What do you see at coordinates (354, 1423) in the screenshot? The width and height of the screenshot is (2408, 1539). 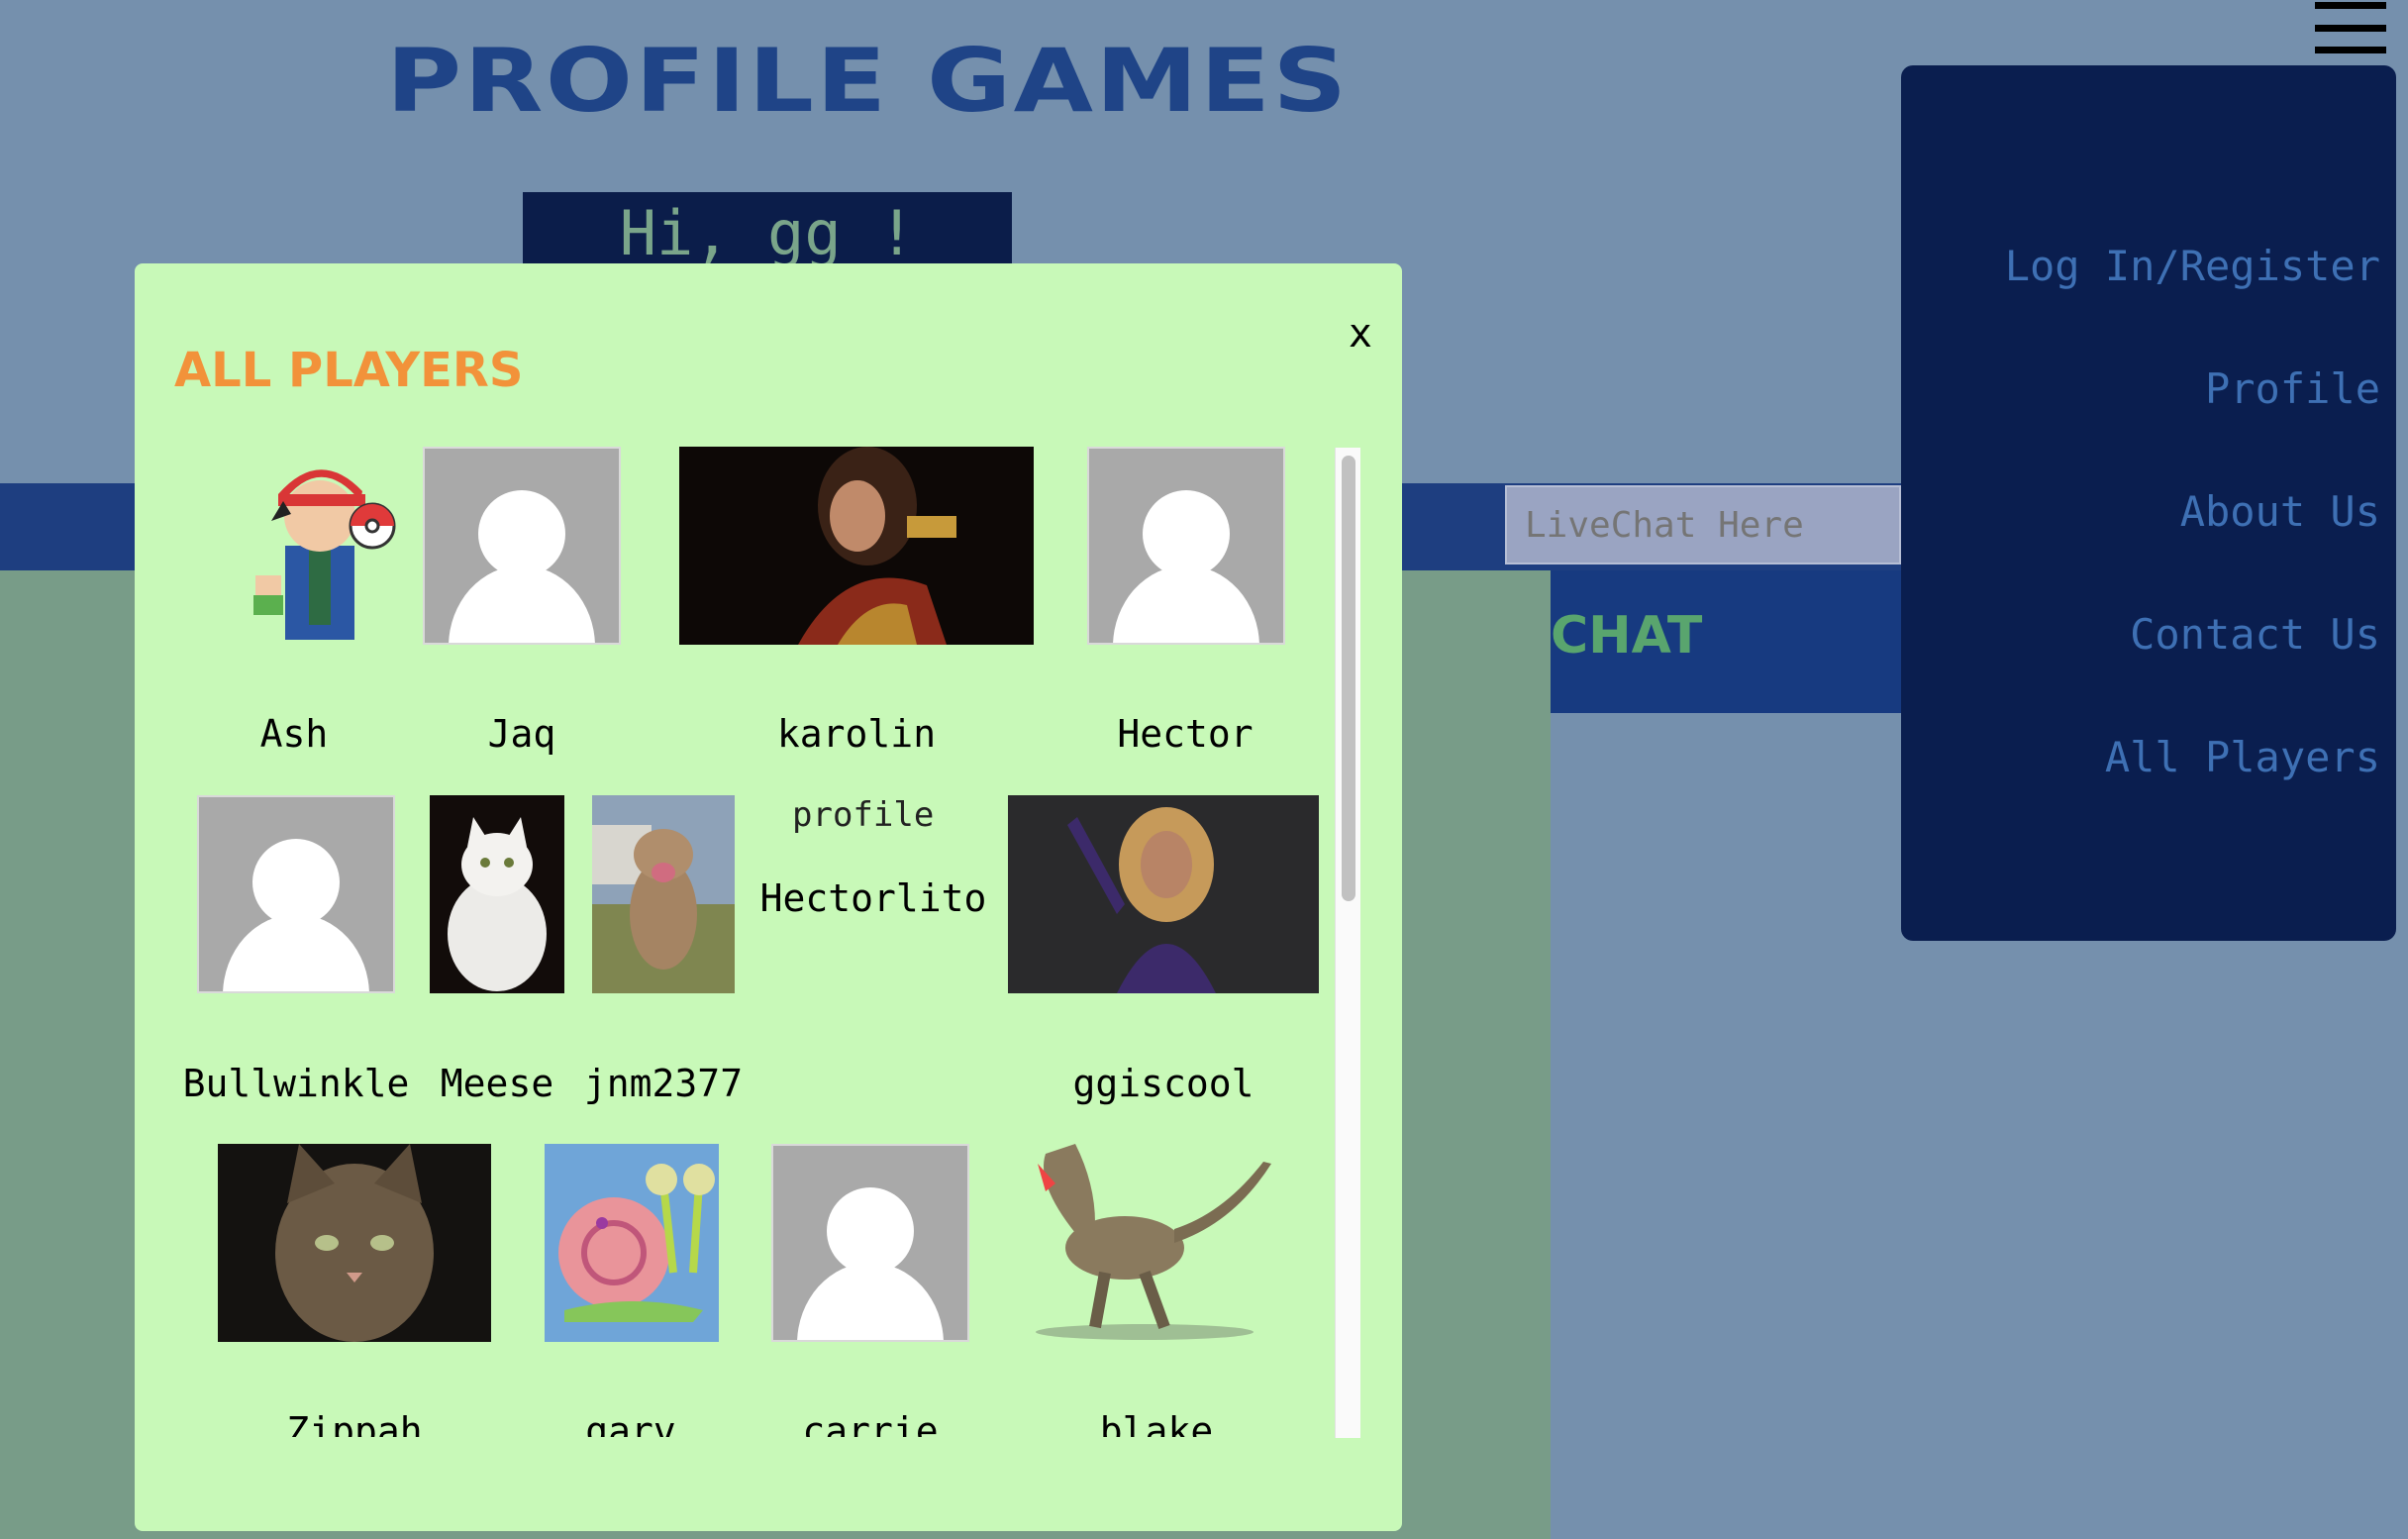 I see `player-name: Zippah` at bounding box center [354, 1423].